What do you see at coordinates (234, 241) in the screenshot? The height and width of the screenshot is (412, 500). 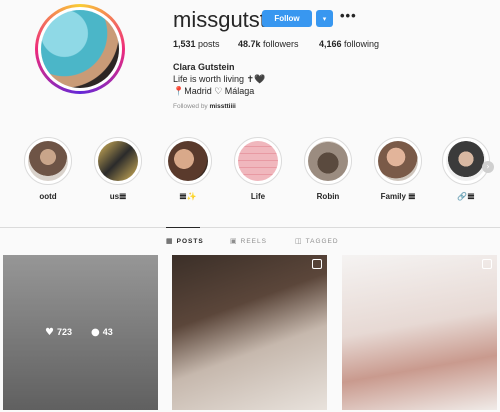 I see `reels-icon: ▣` at bounding box center [234, 241].